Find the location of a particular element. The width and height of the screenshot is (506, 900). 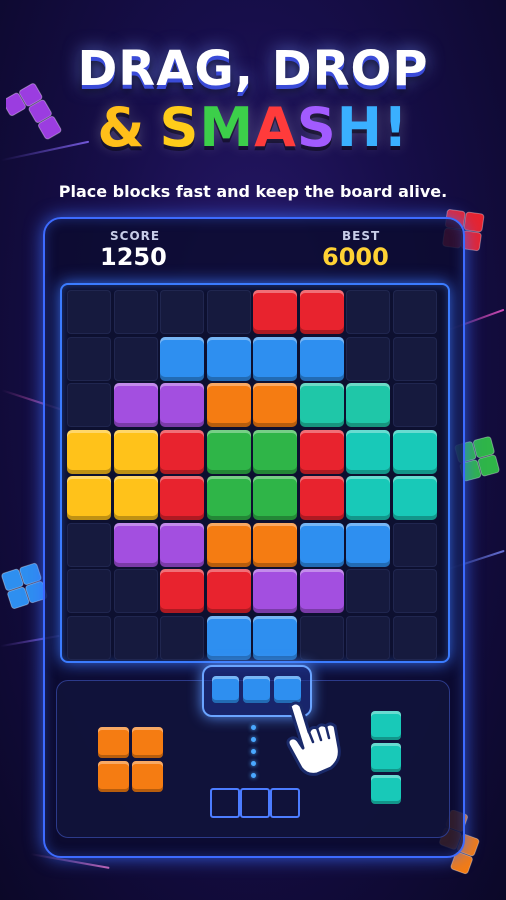

best-label: BEST is located at coordinates (361, 236).